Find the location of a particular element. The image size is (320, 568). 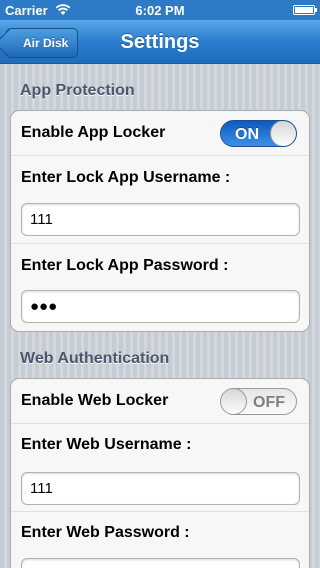

page-title: Settings is located at coordinates (160, 42).